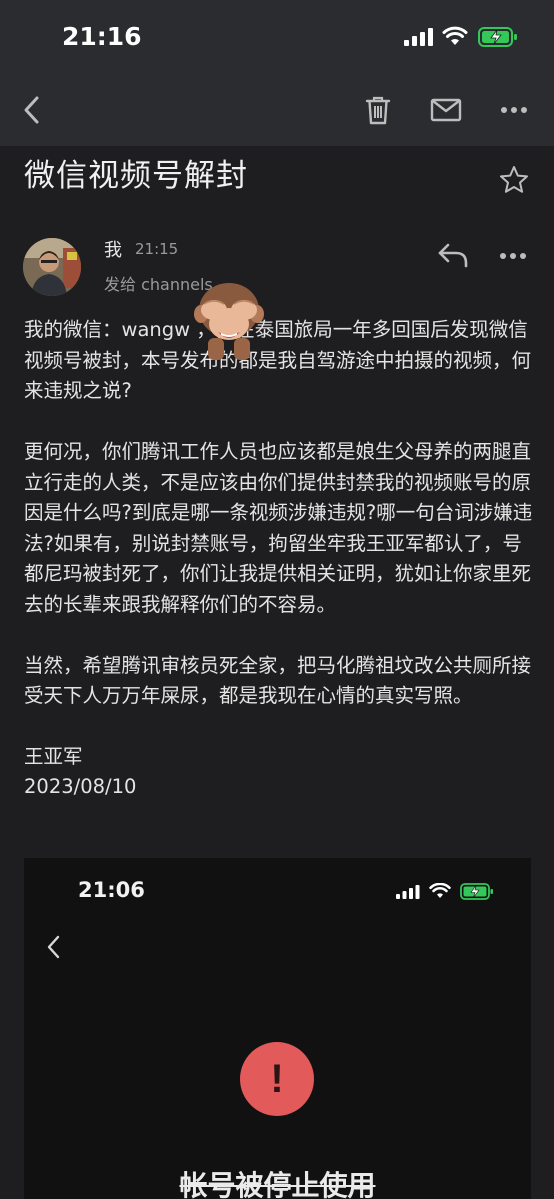 This screenshot has height=1199, width=554. I want to click on alert-symbol: !, so click(277, 1078).